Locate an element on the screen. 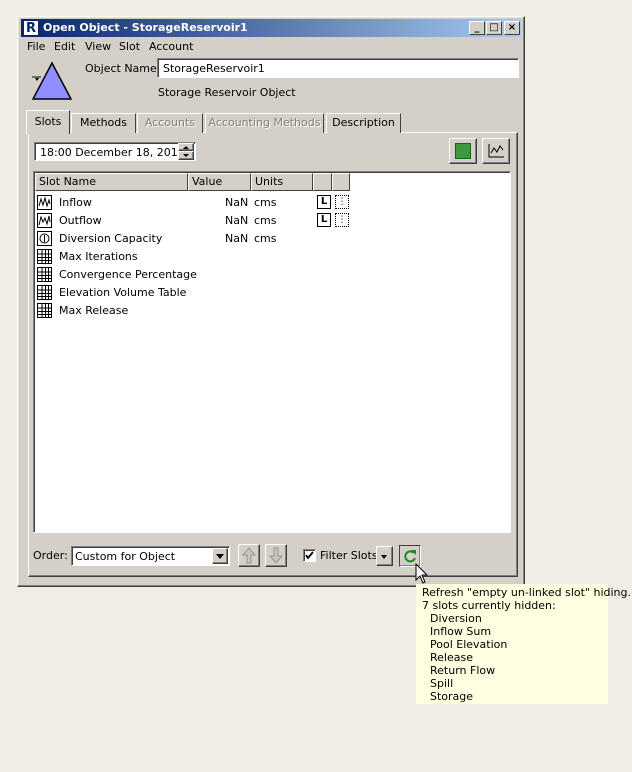 The height and width of the screenshot is (772, 632). hidden-slot-item: Spill is located at coordinates (442, 683).